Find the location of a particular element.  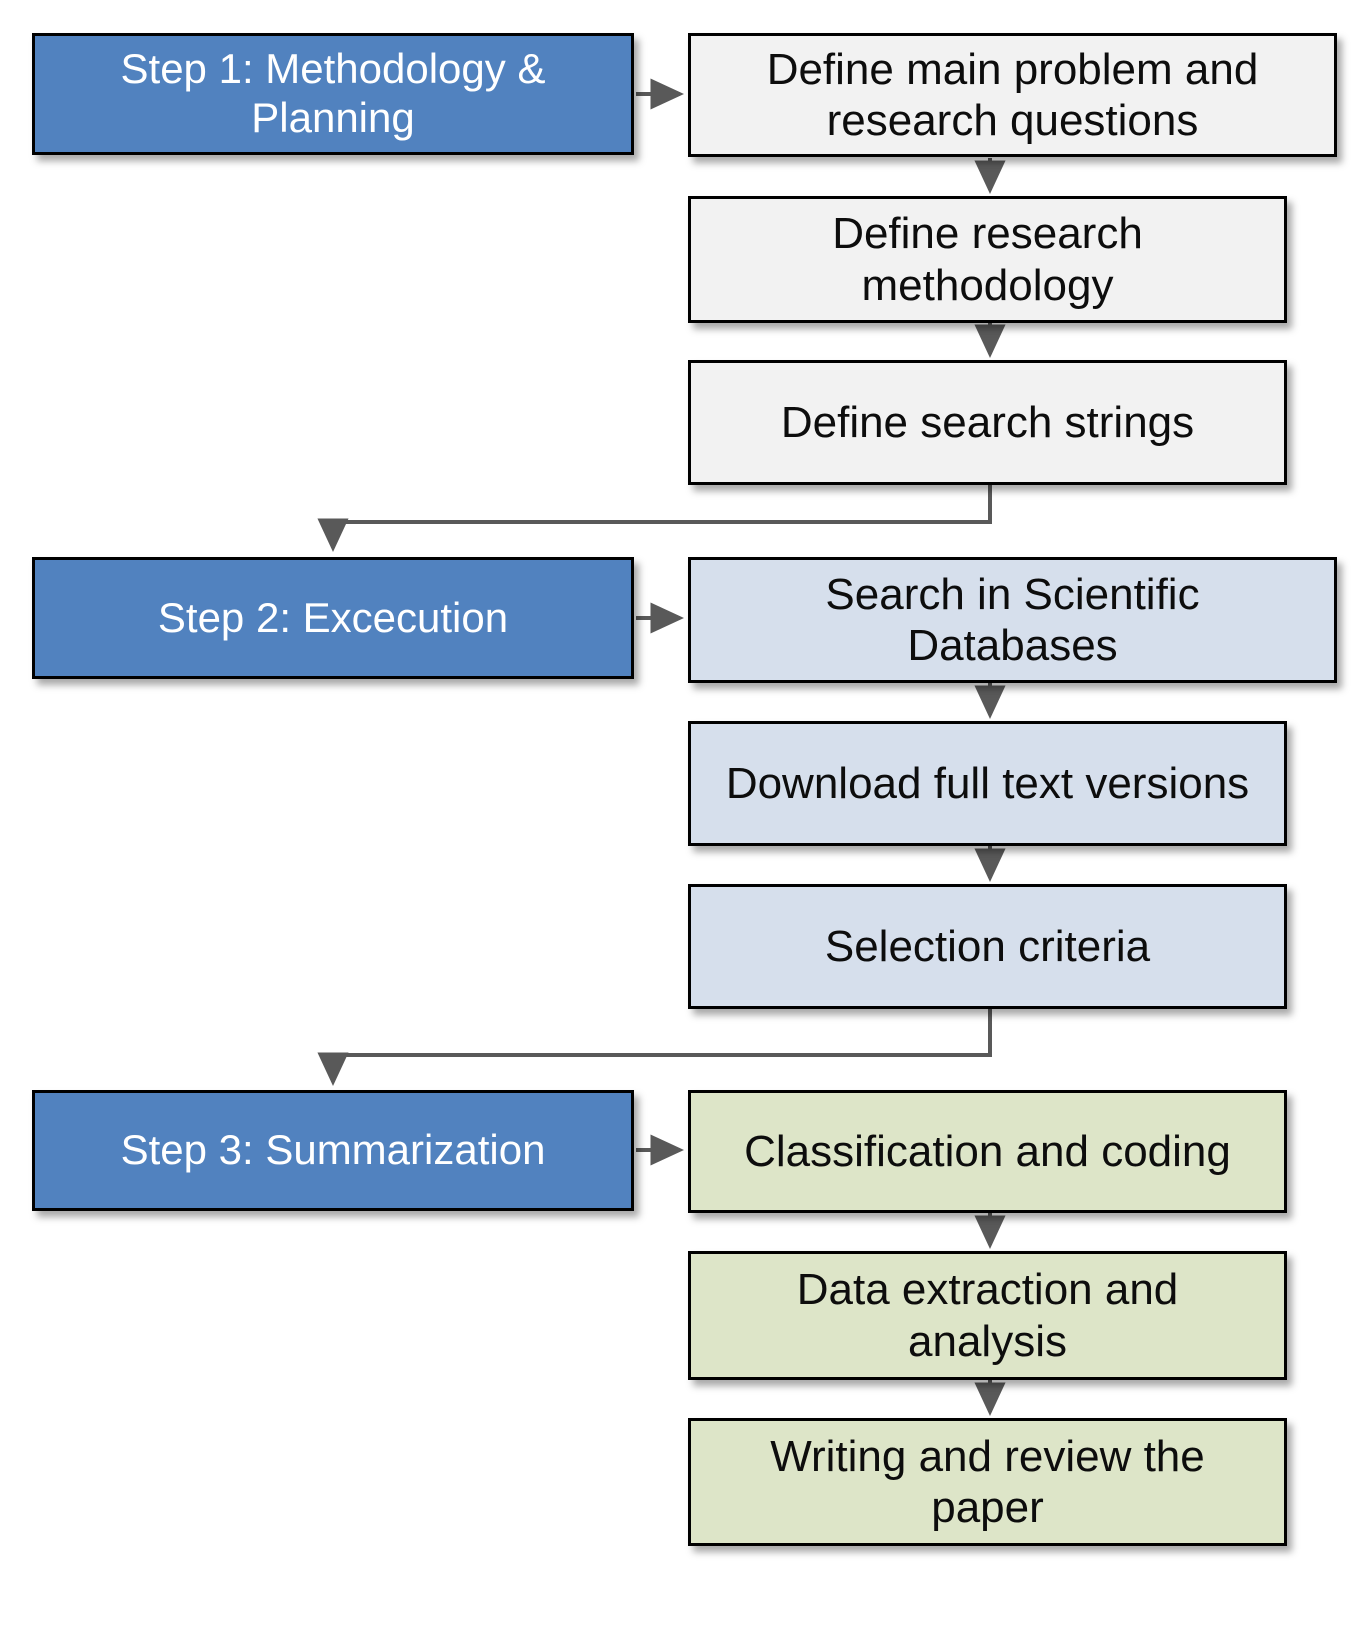

node-classification-and-coding: Classification and coding is located at coordinates (987, 1151).